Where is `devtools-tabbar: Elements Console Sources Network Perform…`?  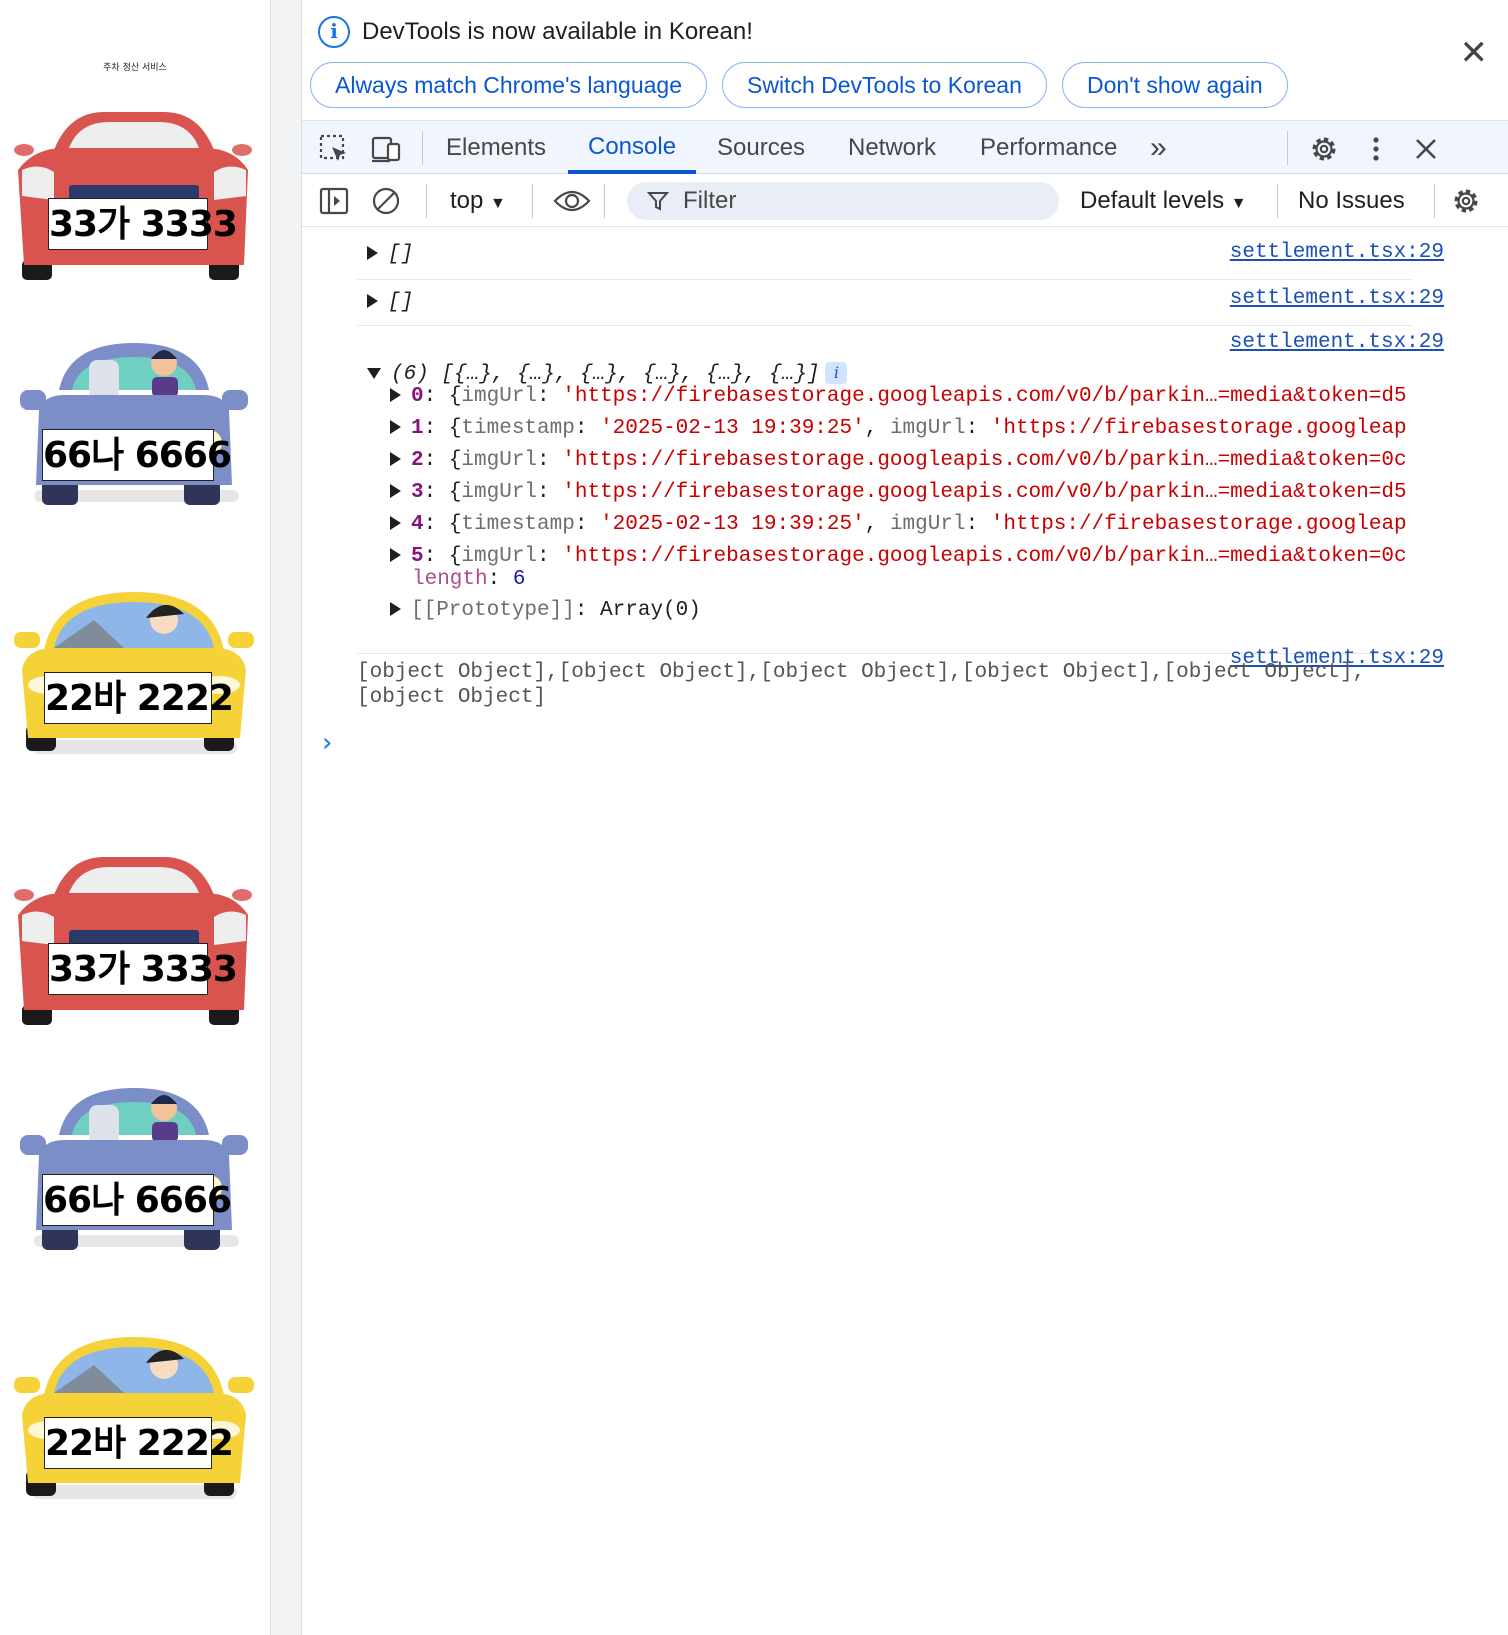 devtools-tabbar: Elements Console Sources Network Perform… is located at coordinates (905, 147).